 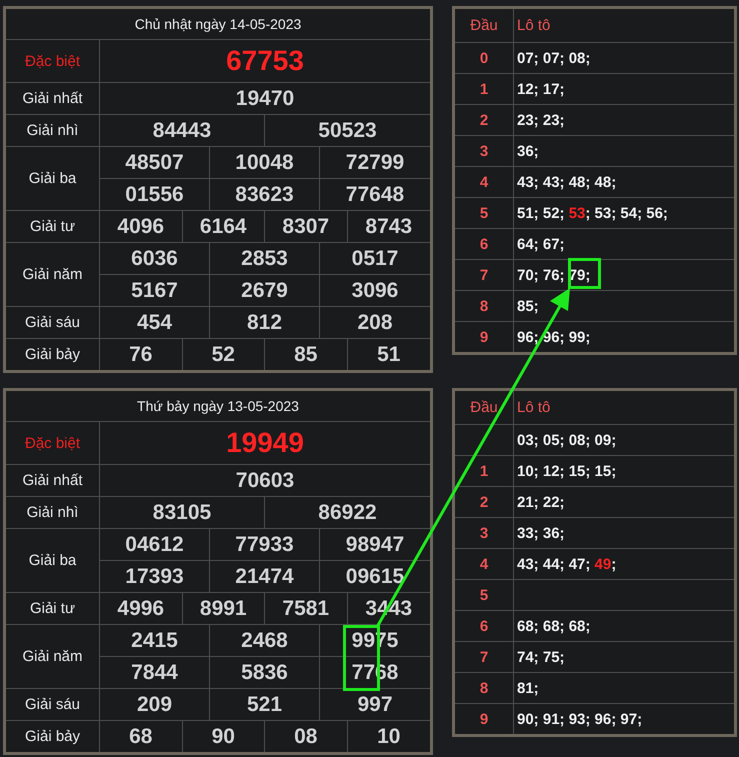 I want to click on loto-numbers: 70; 76; 79;, so click(x=553, y=275).